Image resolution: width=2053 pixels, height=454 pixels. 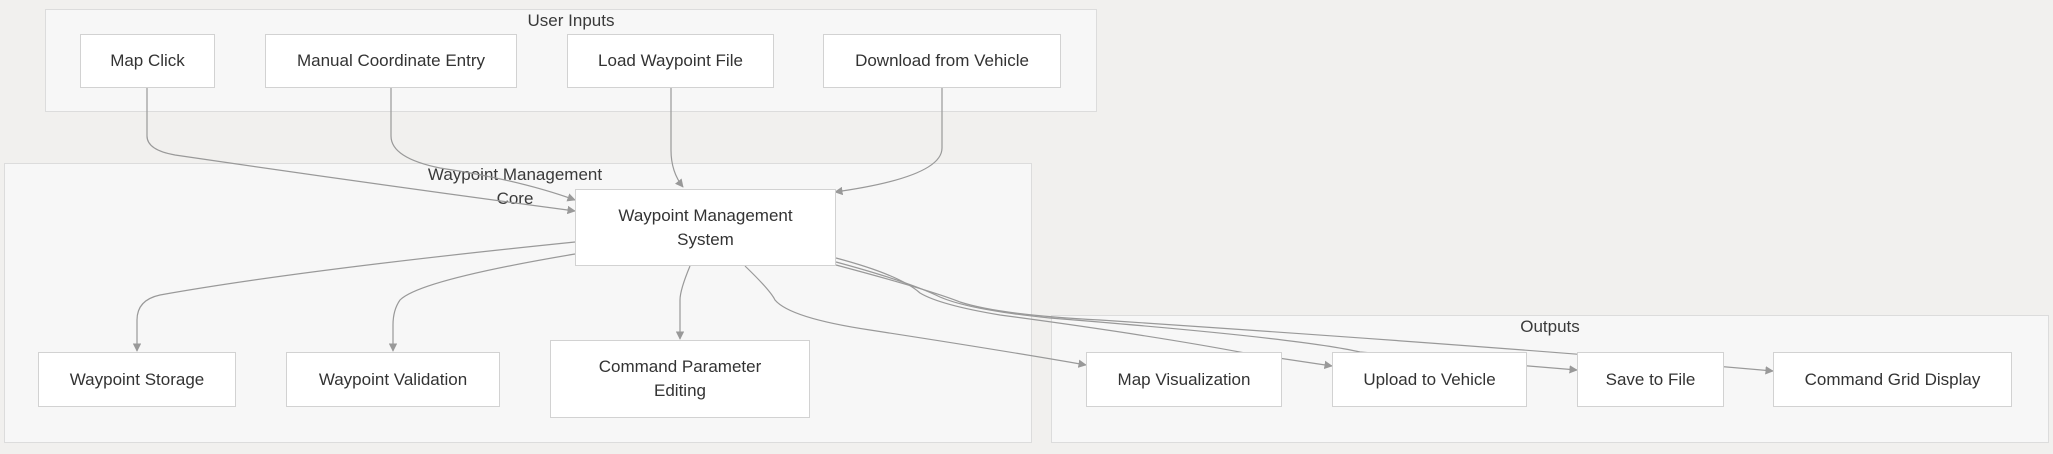 I want to click on node-upload-to-vehicle: Upload to Vehicle, so click(x=1429, y=379).